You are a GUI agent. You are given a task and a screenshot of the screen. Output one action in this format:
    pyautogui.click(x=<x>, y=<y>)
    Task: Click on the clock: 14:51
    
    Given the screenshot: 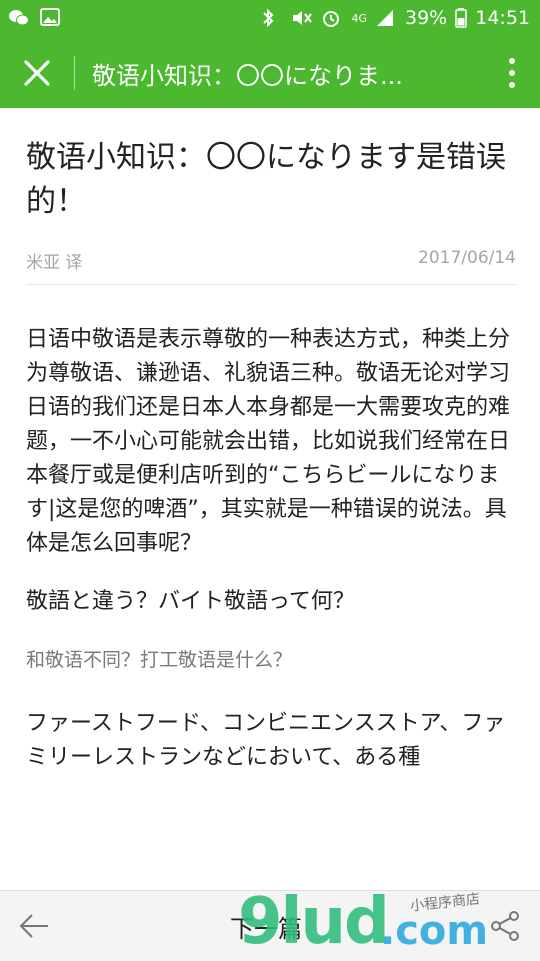 What is the action you would take?
    pyautogui.click(x=502, y=18)
    